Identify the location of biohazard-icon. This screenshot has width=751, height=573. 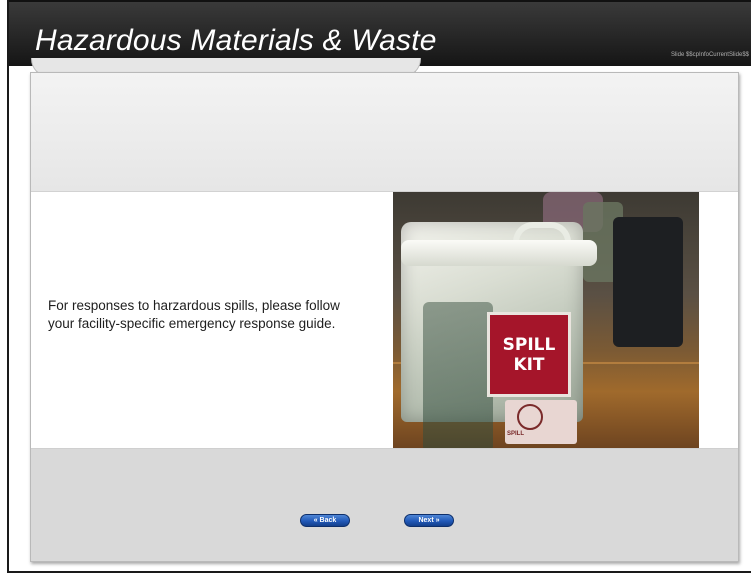
(530, 417).